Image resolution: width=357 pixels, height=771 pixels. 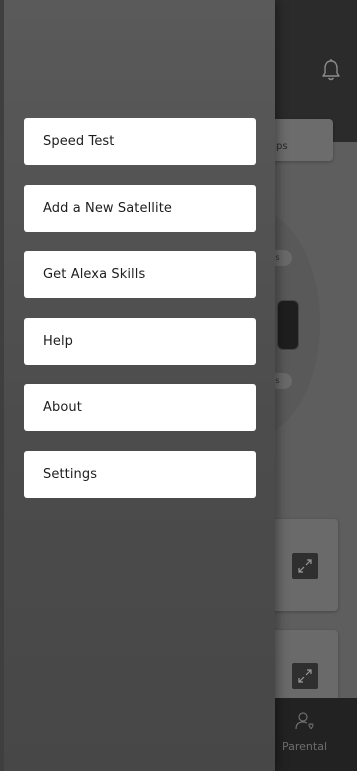 What do you see at coordinates (70, 474) in the screenshot?
I see `menu-item-label: Settings` at bounding box center [70, 474].